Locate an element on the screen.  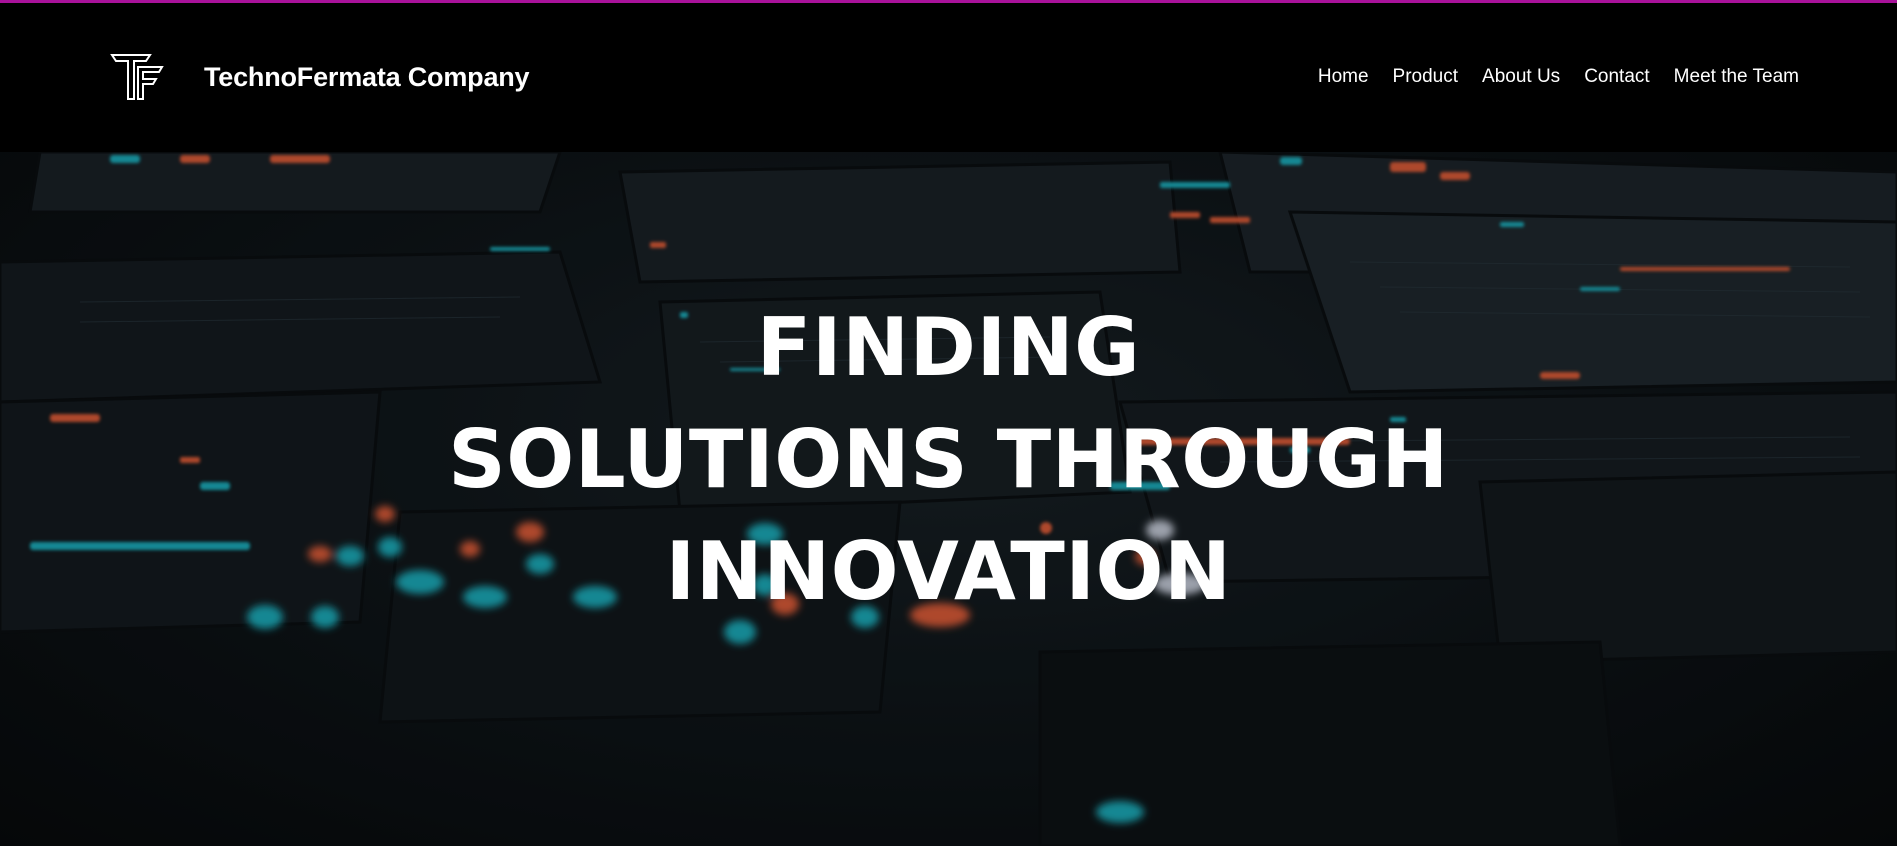
nav-link-meet-the-team: Meet the Team is located at coordinates (1736, 77).